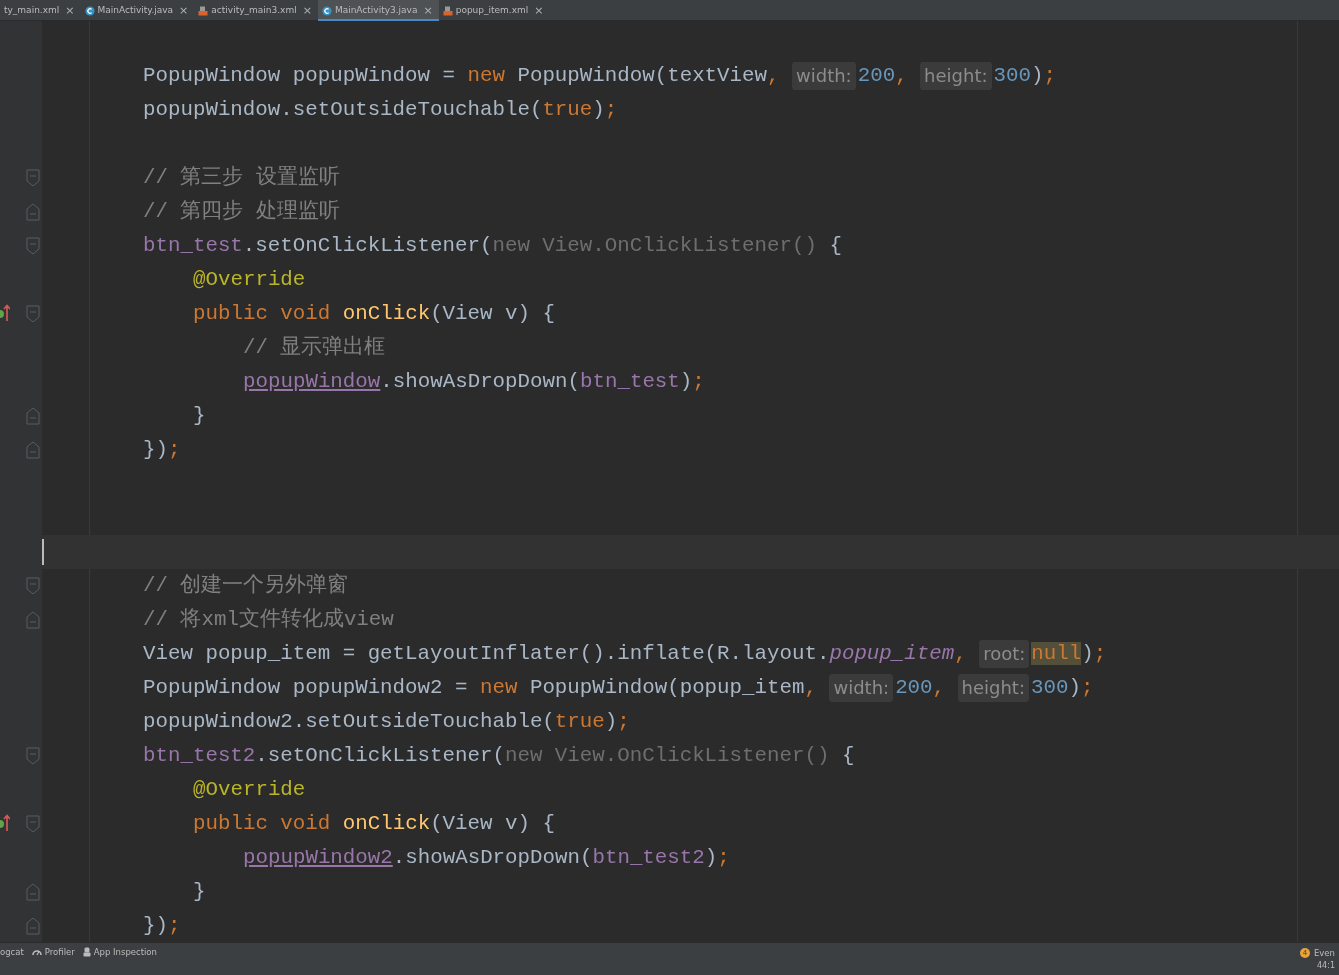  I want to click on inspection-icon, so click(86, 952).